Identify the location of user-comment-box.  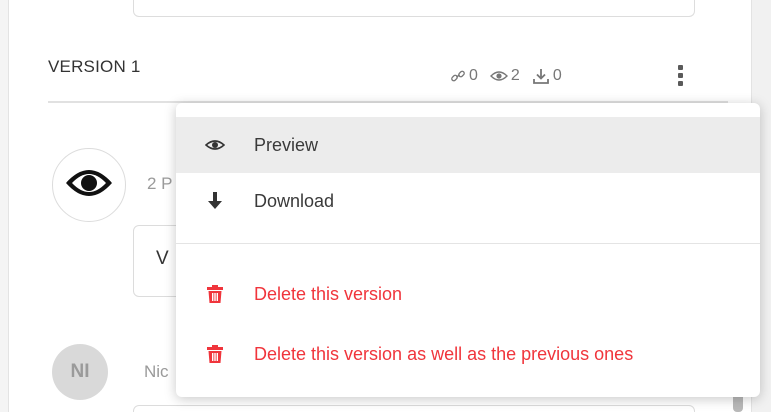
(414, 408).